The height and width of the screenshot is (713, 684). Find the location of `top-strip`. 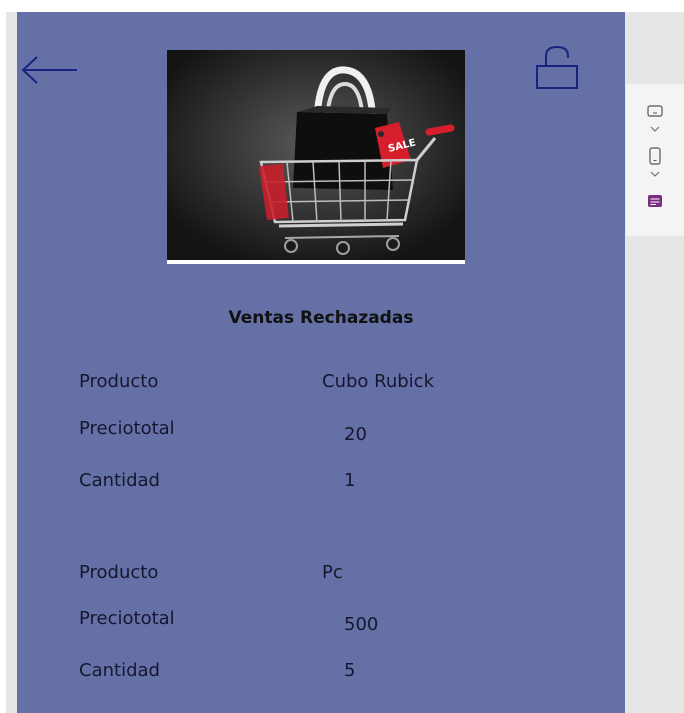

top-strip is located at coordinates (342, 6).